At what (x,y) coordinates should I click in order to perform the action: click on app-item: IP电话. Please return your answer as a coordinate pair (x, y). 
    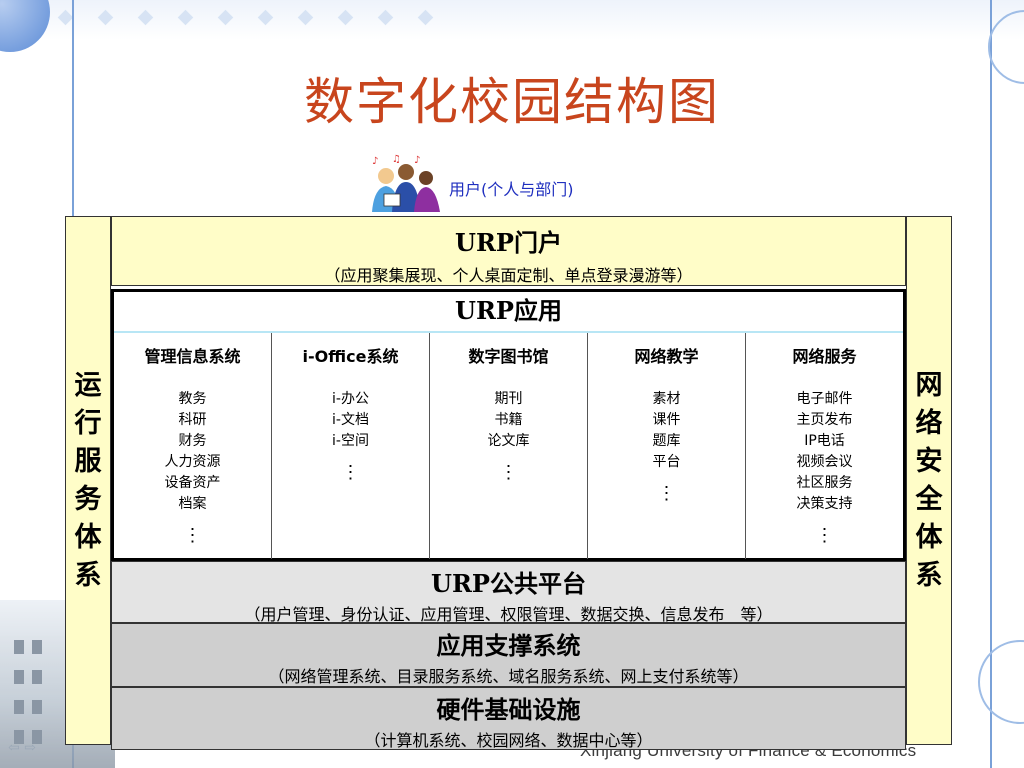
    Looking at the image, I should click on (824, 441).